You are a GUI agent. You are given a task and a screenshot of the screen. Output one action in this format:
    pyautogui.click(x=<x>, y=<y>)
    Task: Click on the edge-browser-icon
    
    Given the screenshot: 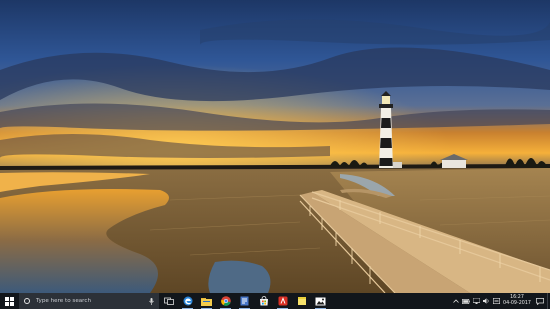 What is the action you would take?
    pyautogui.click(x=187, y=301)
    